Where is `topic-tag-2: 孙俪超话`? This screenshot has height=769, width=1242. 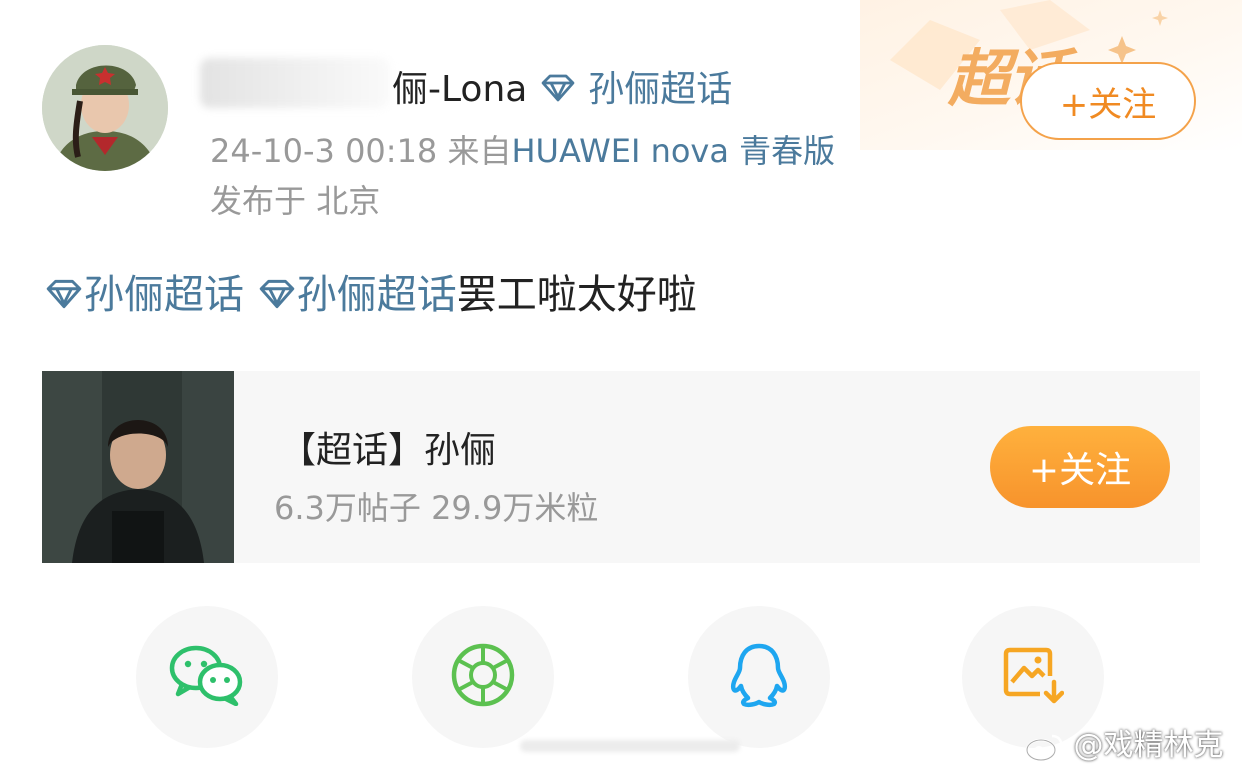 topic-tag-2: 孙俪超话 is located at coordinates (377, 295).